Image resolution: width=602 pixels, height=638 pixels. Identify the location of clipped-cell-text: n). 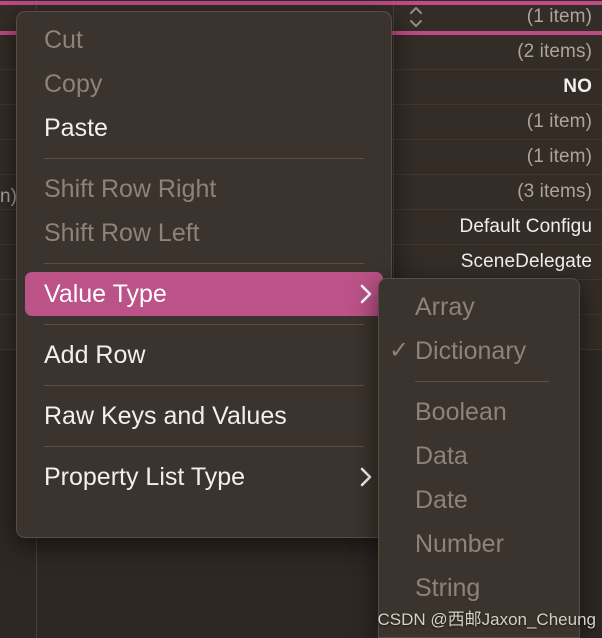
(8, 196).